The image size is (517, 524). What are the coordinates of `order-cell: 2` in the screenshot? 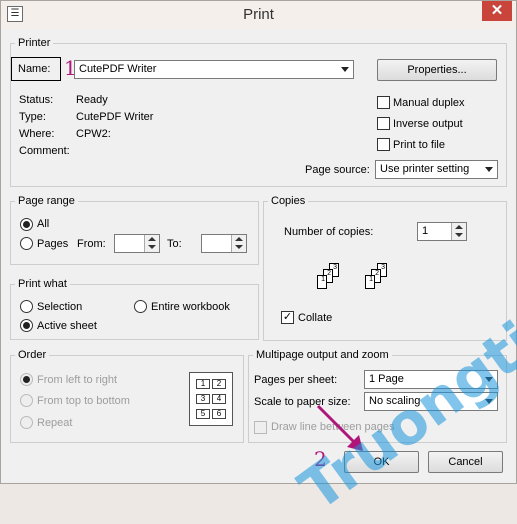 It's located at (219, 384).